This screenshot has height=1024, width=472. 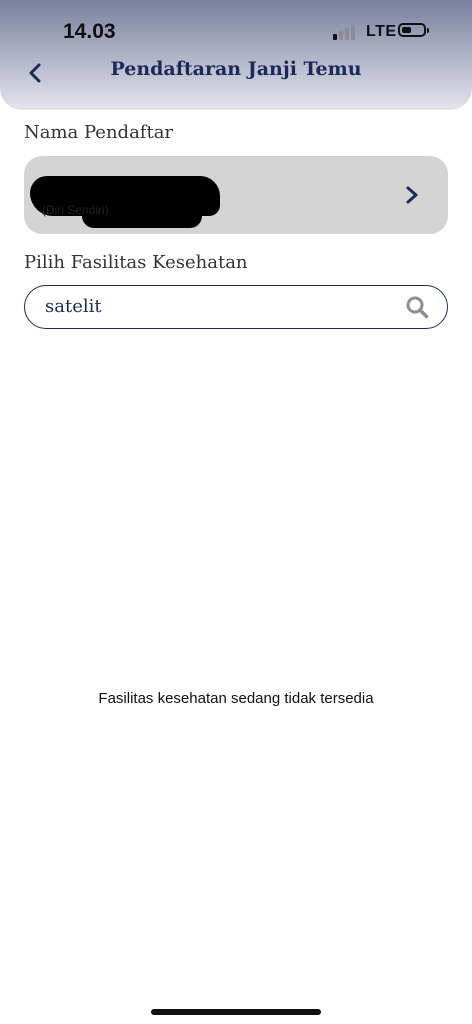 I want to click on app-header: 14.03 LTE Pendaftaran Janji Temu, so click(x=236, y=55).